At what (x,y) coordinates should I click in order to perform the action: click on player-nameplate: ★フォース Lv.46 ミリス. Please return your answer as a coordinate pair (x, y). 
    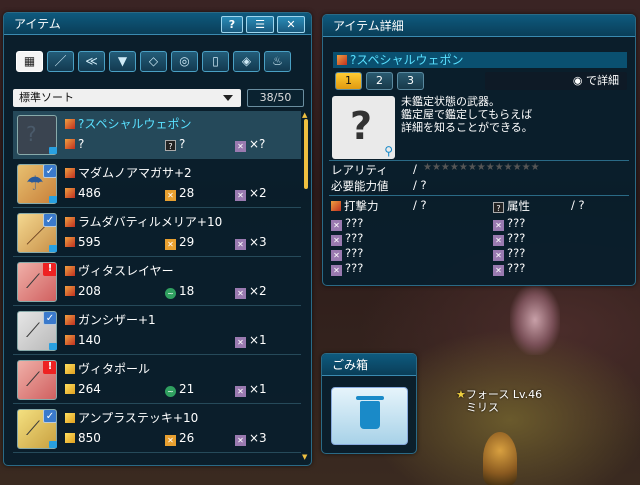
    Looking at the image, I should click on (499, 401).